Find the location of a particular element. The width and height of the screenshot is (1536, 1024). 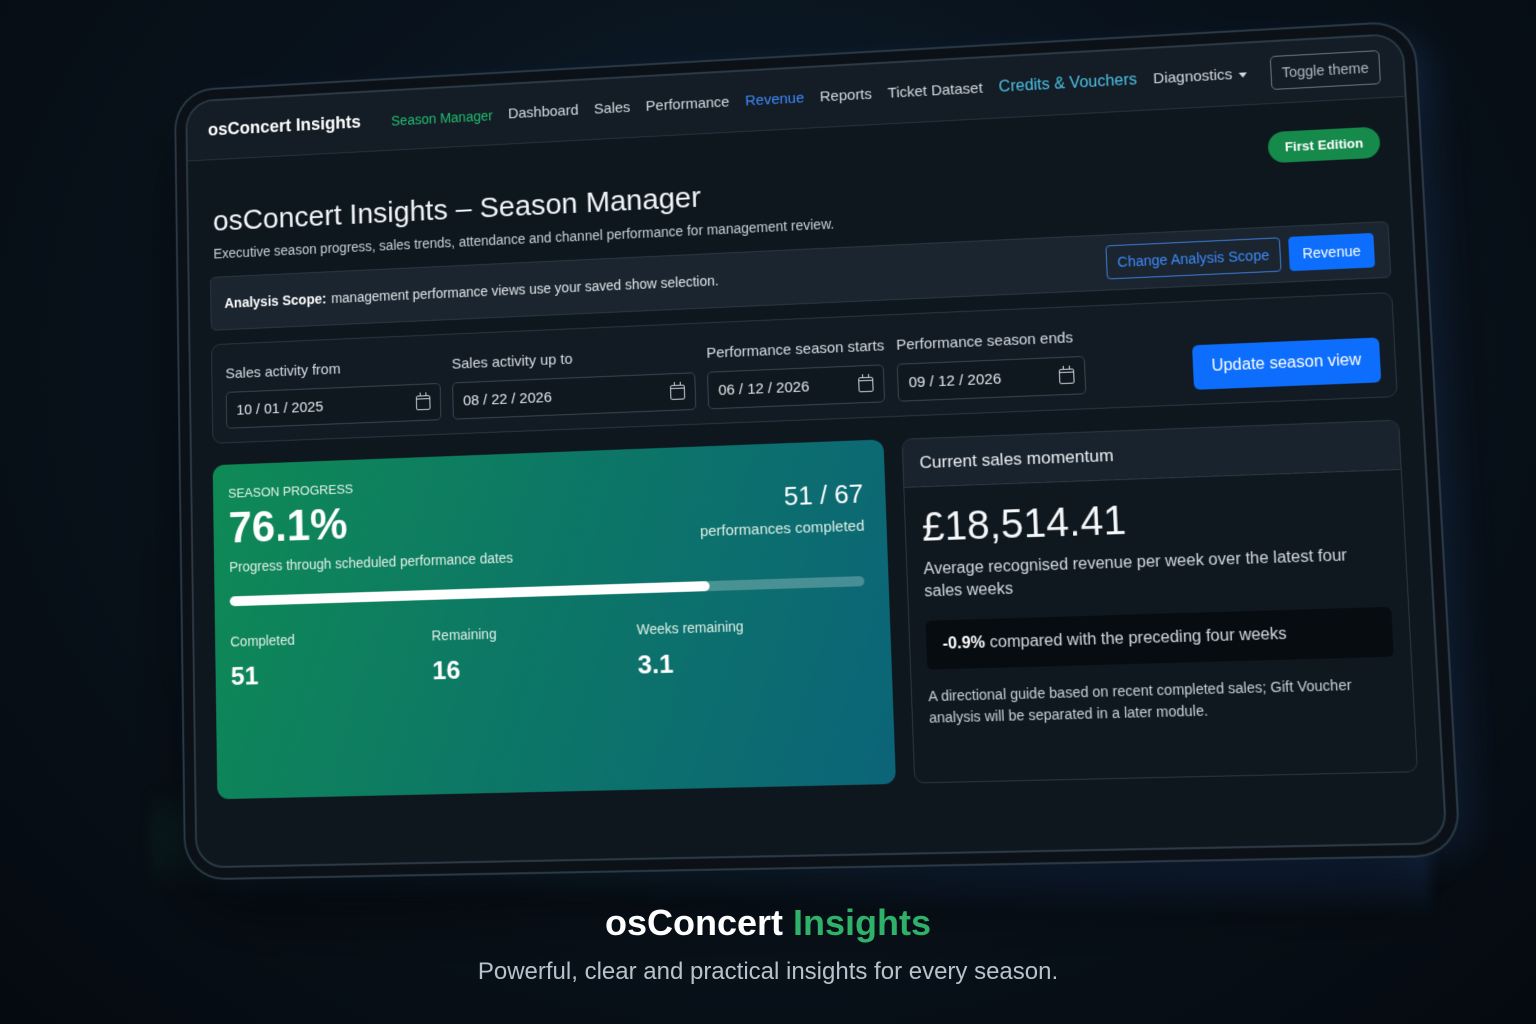

season-starts-value: 06 / 12 / 2026 is located at coordinates (764, 388).